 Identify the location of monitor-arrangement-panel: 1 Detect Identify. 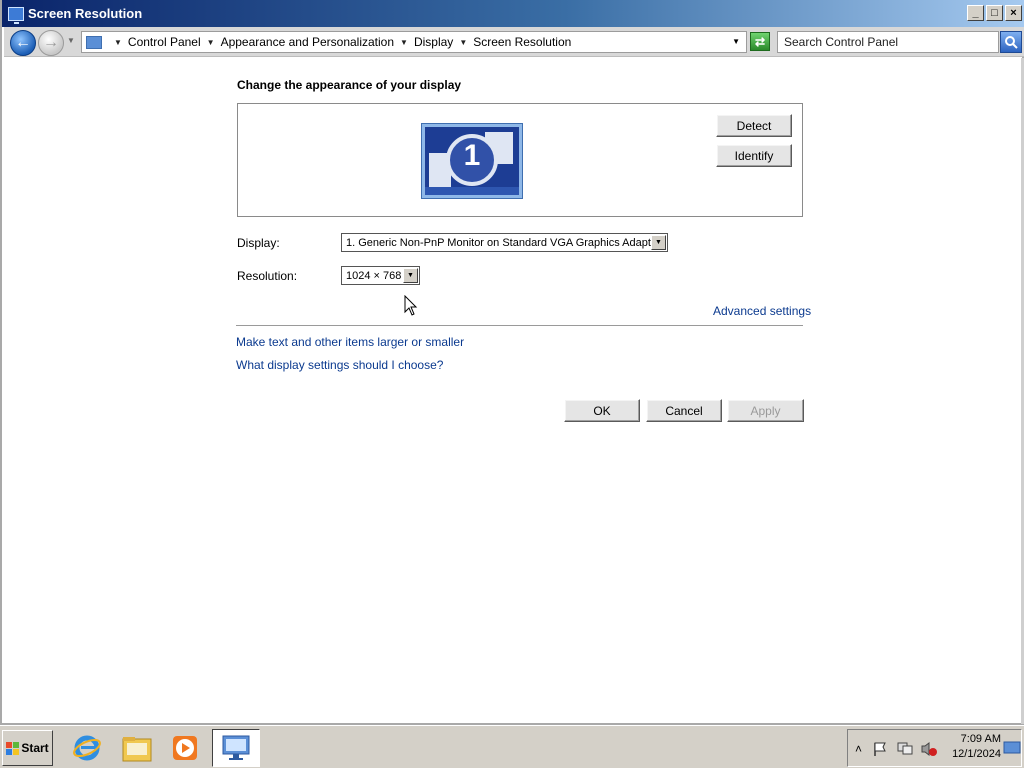
(520, 160).